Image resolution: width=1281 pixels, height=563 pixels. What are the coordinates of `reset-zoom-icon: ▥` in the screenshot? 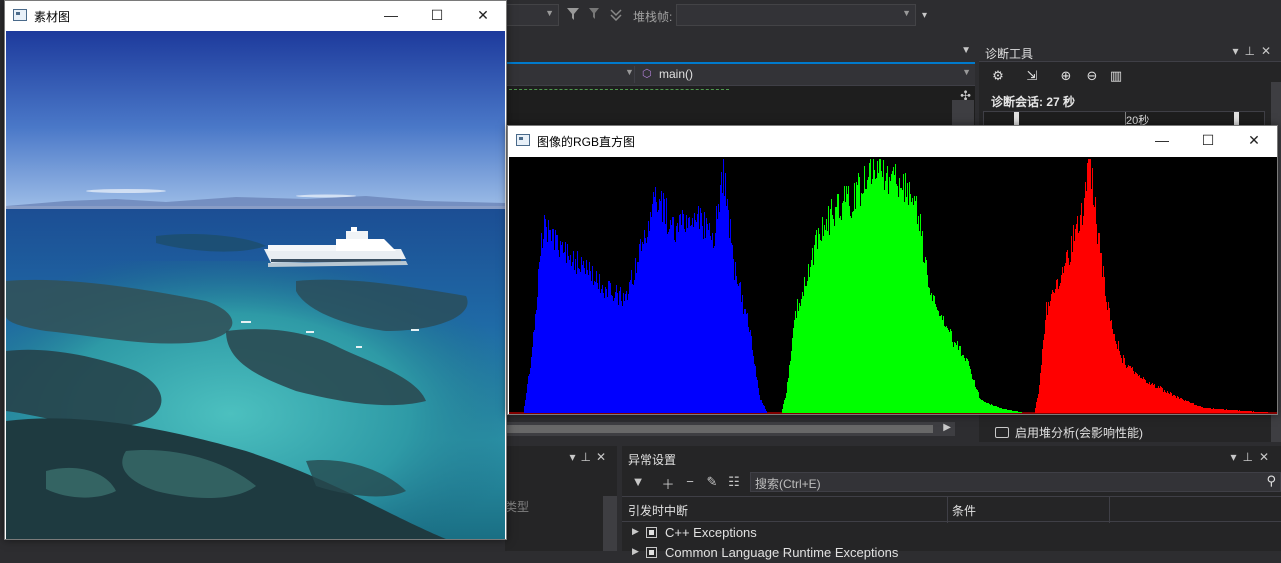 It's located at (1116, 77).